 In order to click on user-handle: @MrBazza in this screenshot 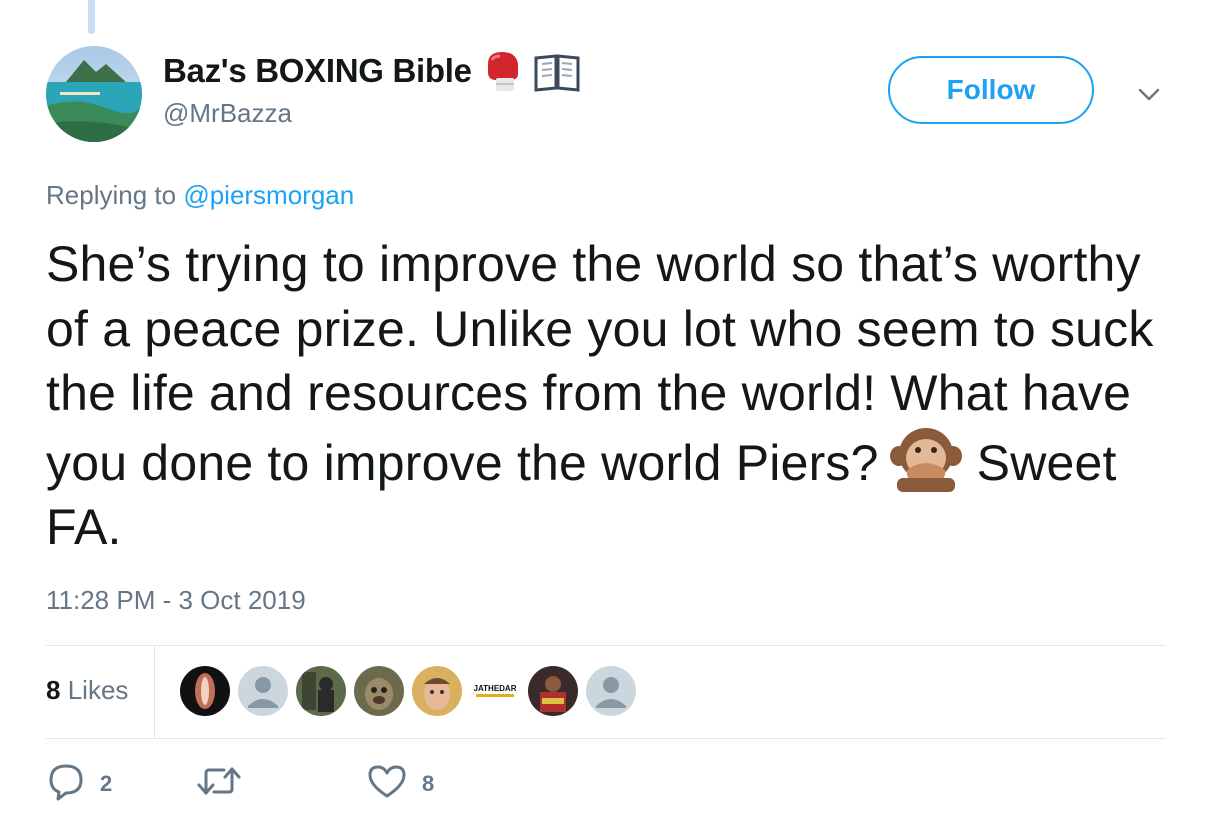, I will do `click(227, 113)`.